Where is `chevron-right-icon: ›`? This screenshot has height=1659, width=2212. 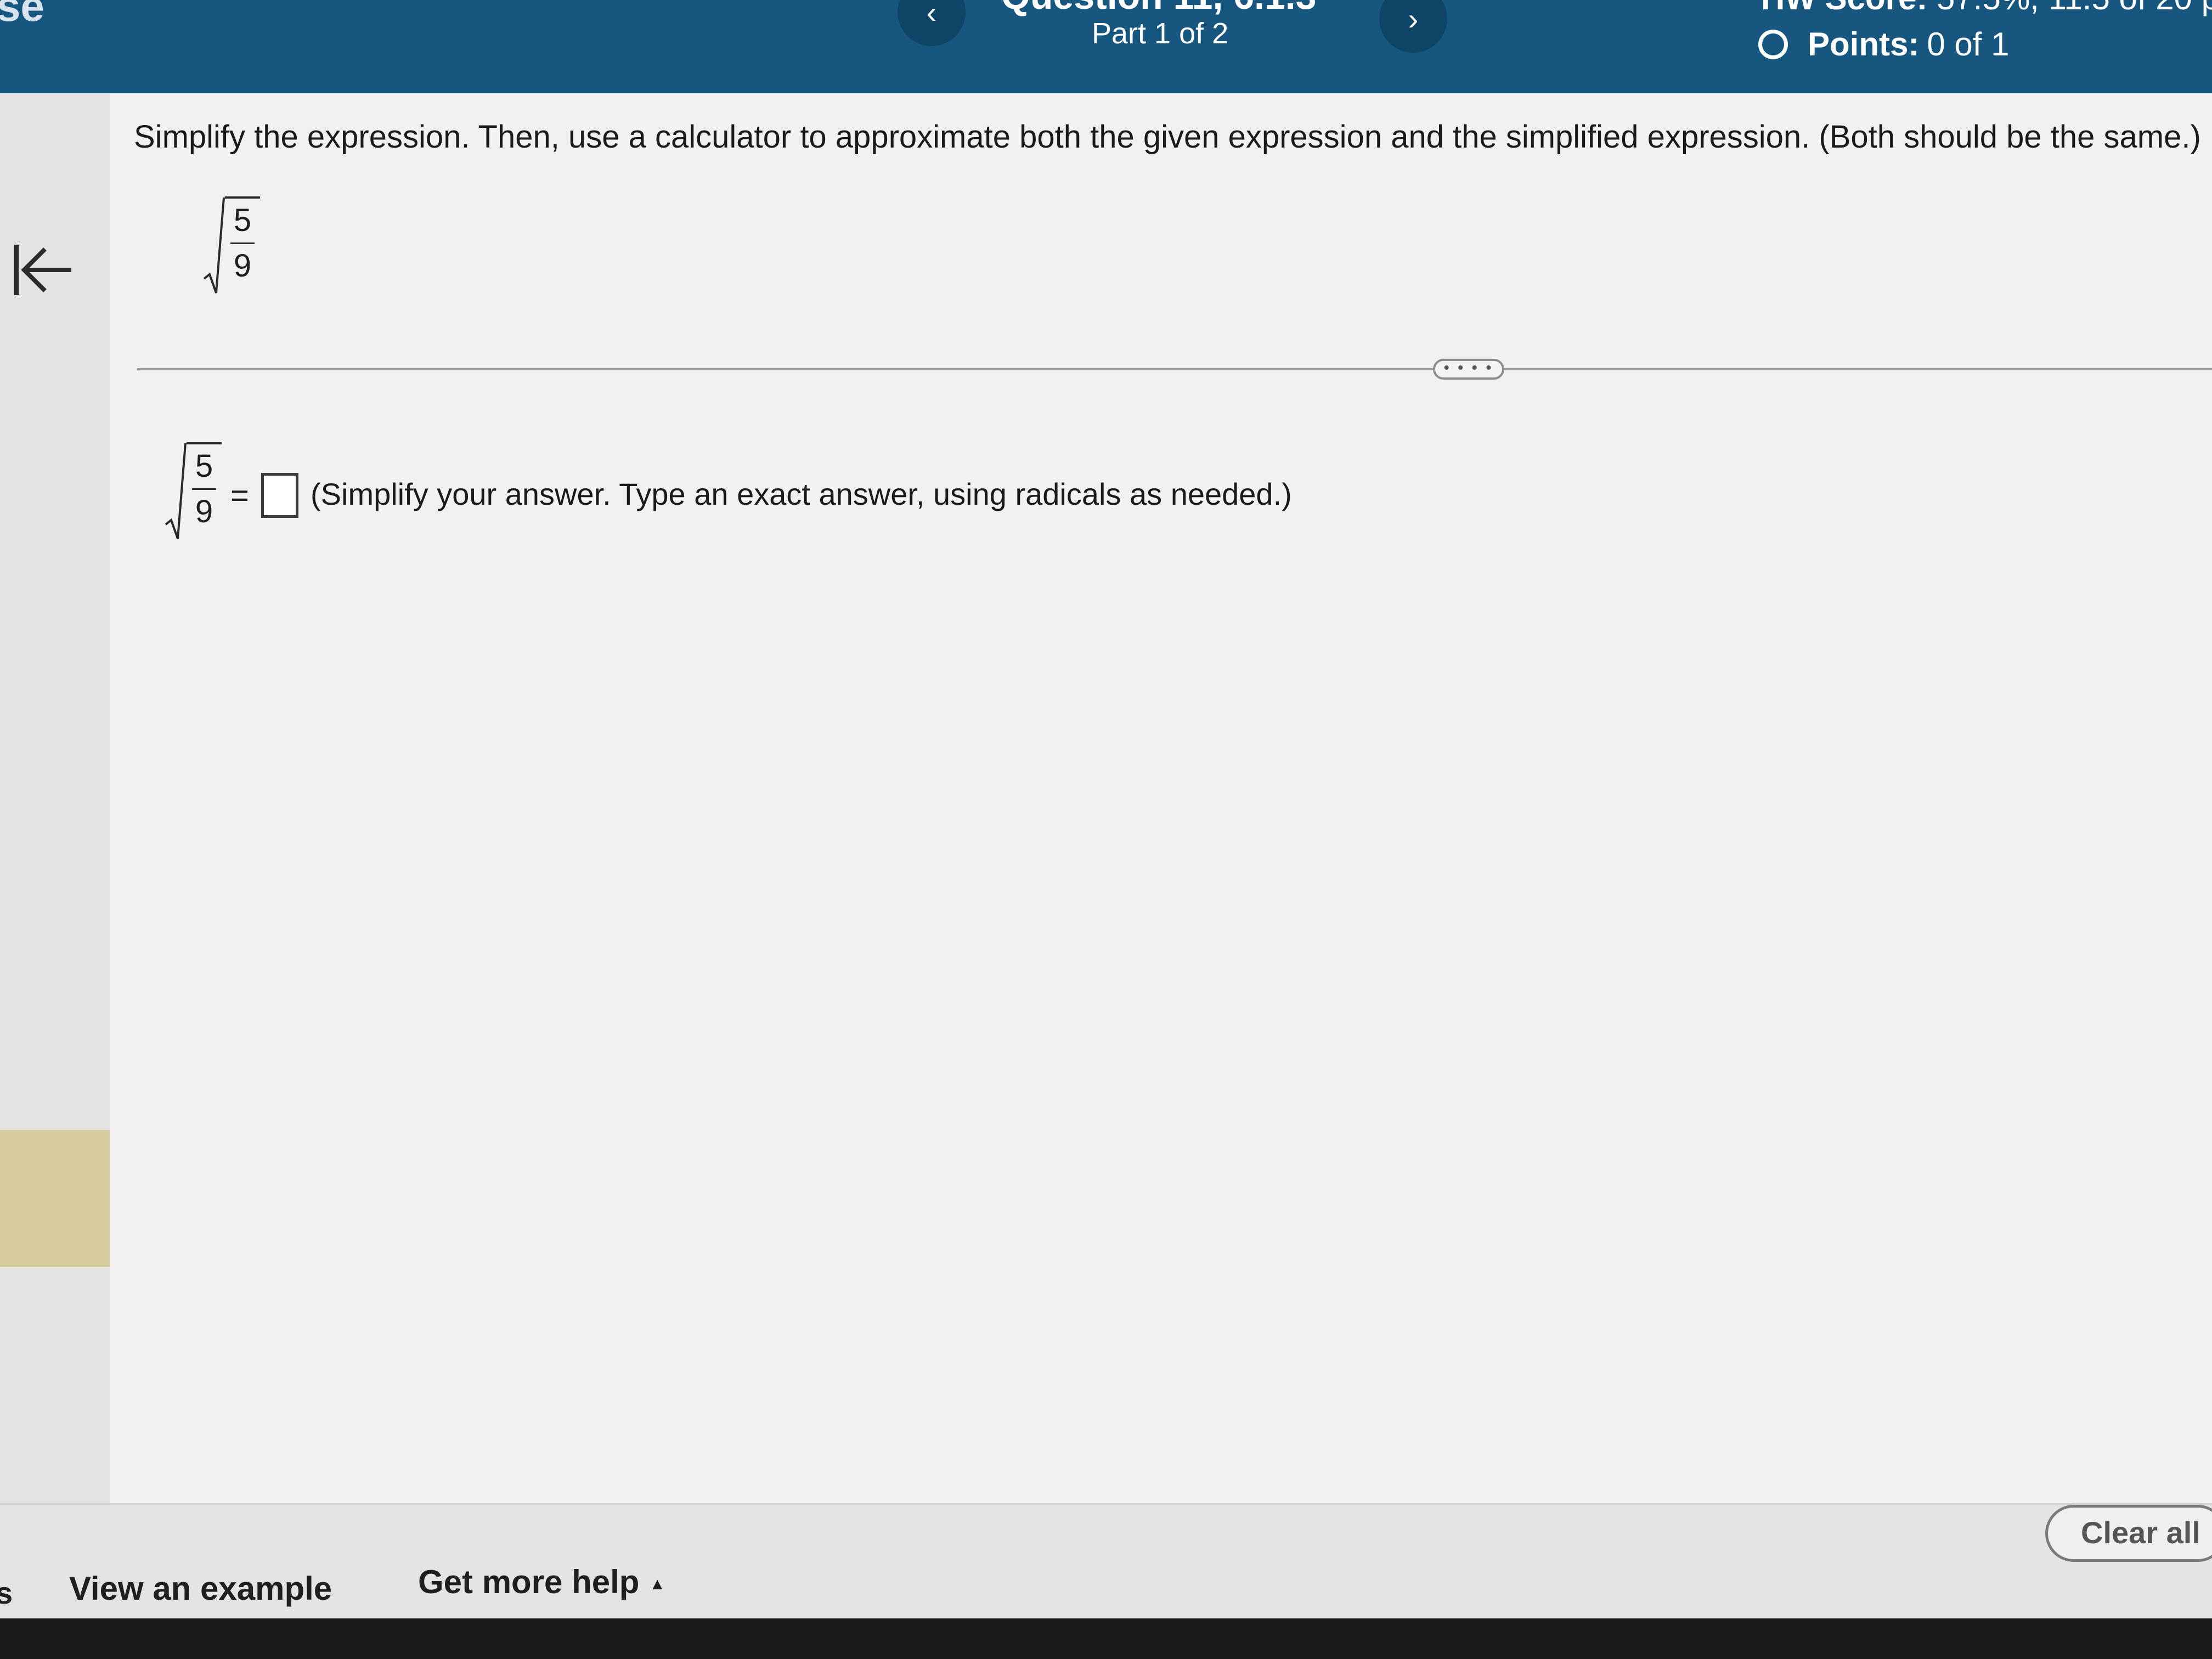
chevron-right-icon: › is located at coordinates (1414, 19).